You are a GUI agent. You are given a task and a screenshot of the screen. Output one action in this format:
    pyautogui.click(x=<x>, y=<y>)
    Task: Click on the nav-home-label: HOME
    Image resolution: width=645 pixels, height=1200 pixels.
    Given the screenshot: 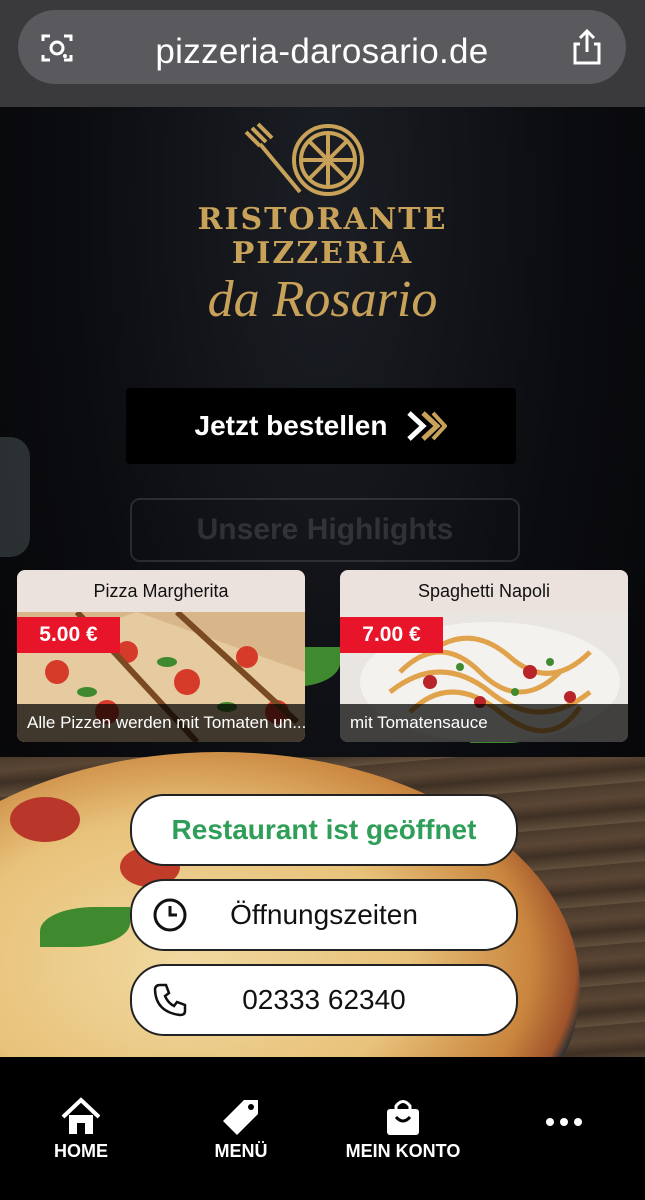 What is the action you would take?
    pyautogui.click(x=81, y=1151)
    